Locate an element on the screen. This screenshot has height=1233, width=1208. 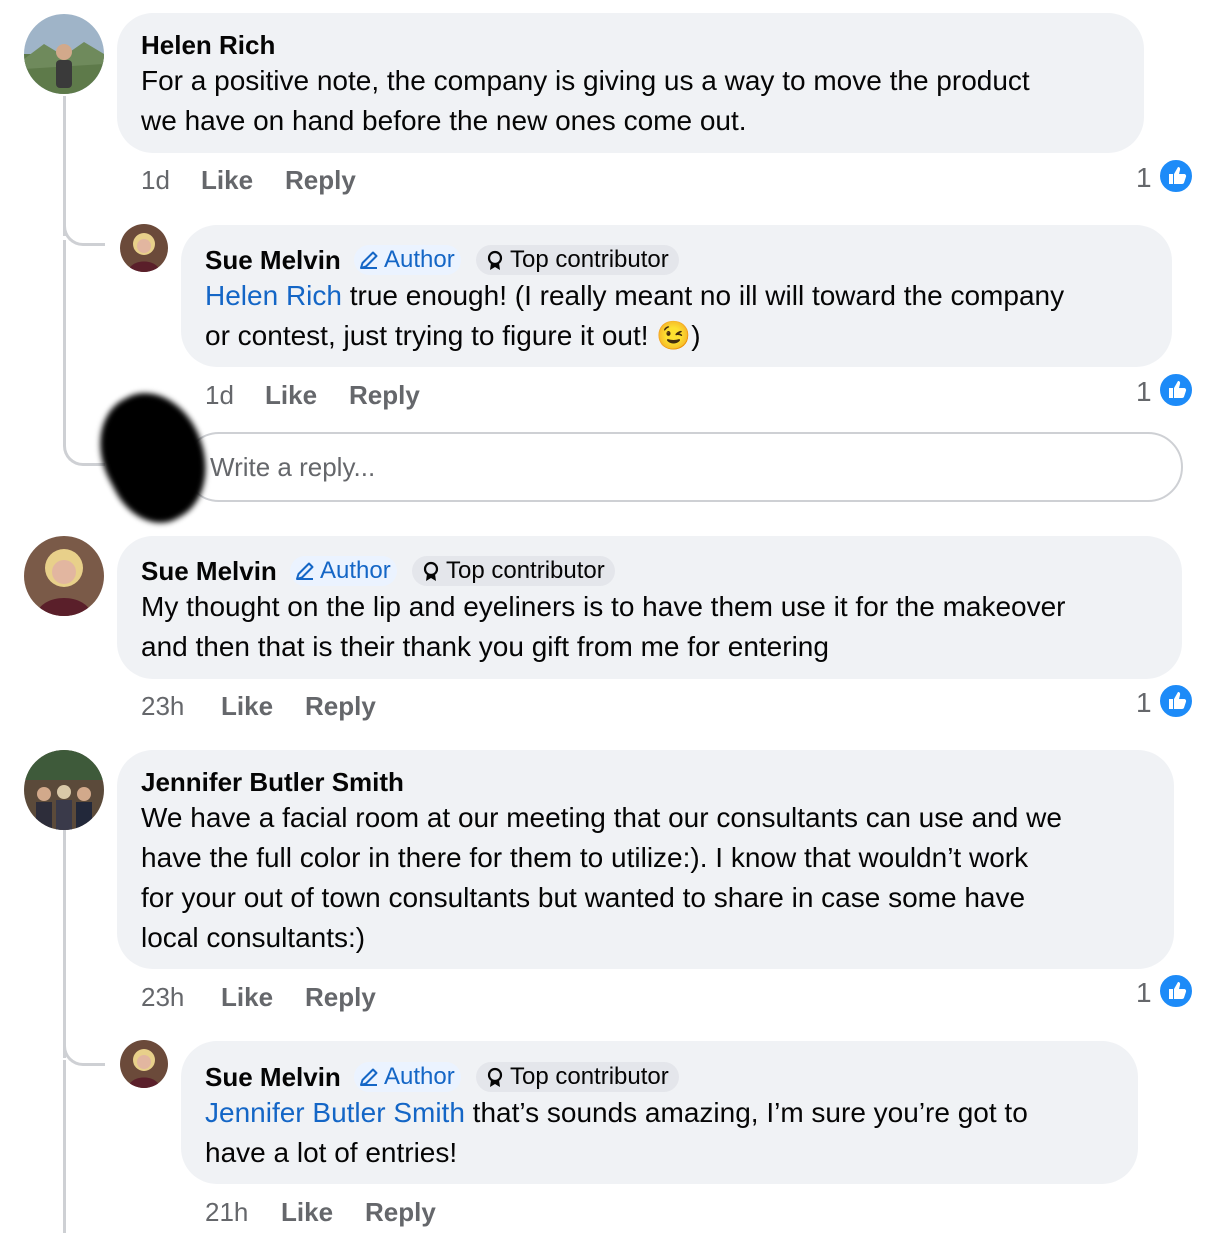
reply-input is located at coordinates (683, 467).